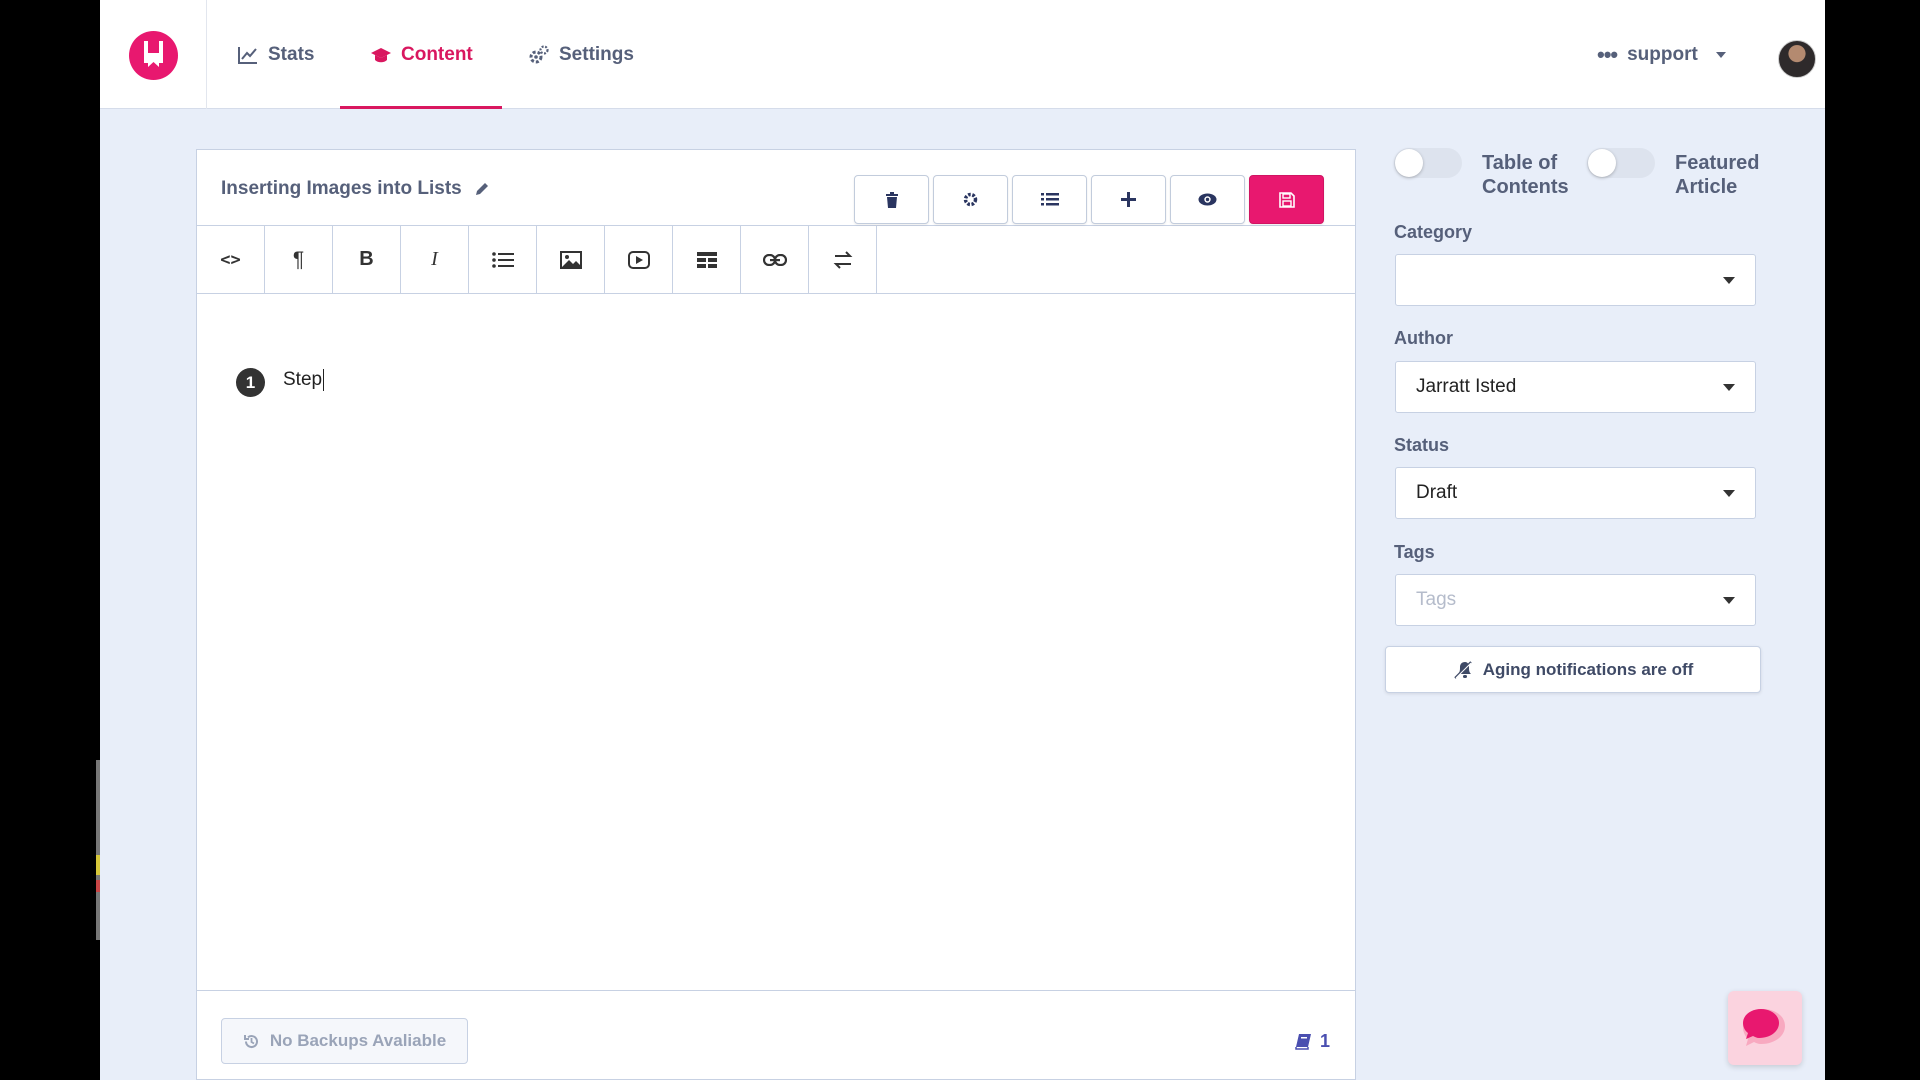 The height and width of the screenshot is (1080, 1920). I want to click on preview-button, so click(1207, 199).